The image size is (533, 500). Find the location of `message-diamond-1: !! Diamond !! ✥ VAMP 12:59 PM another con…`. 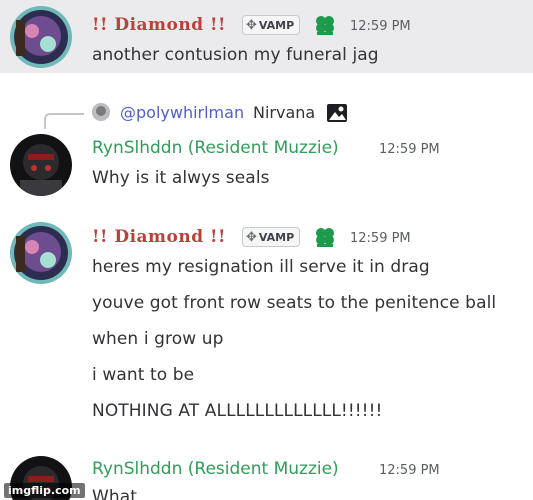

message-diamond-1: !! Diamond !! ✥ VAMP 12:59 PM another con… is located at coordinates (266, 36).